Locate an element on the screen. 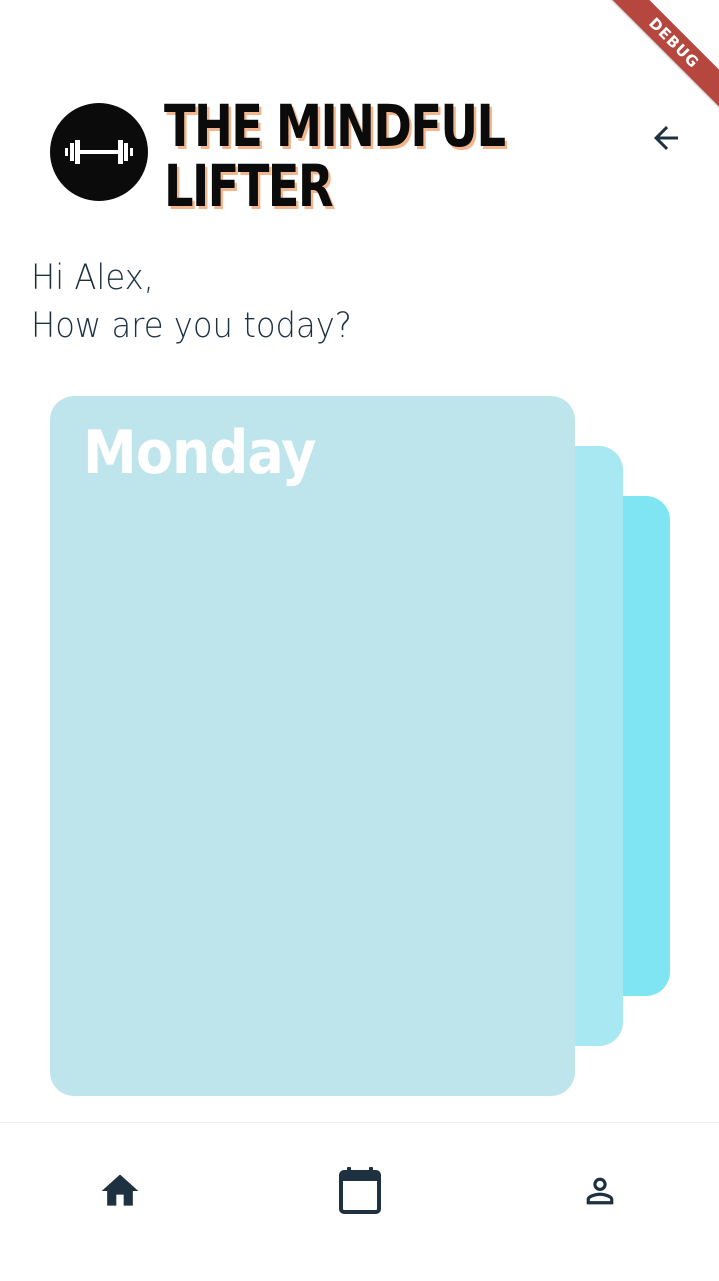  app-title-line1: THE MINDFUL is located at coordinates (335, 126).